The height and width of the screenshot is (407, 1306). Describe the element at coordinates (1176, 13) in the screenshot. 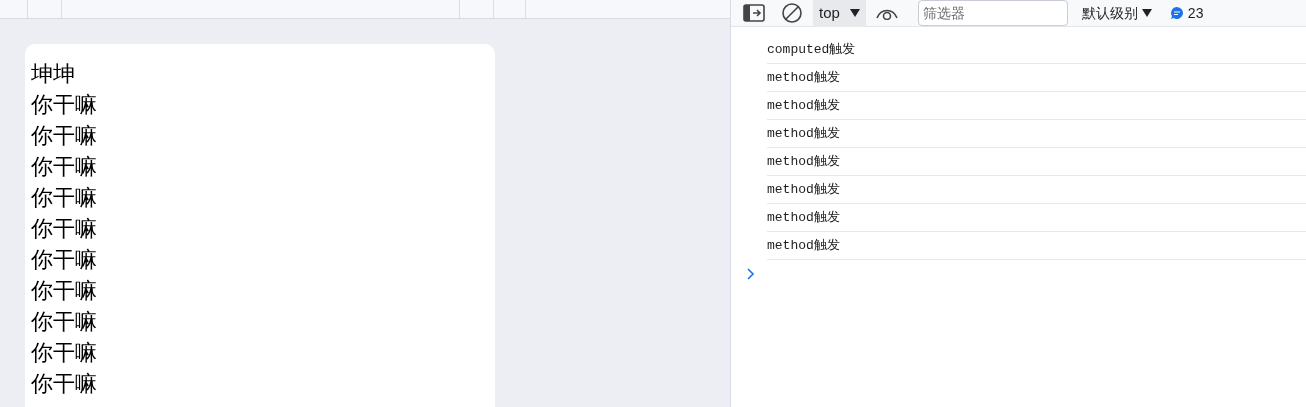

I see `message-icon` at that location.